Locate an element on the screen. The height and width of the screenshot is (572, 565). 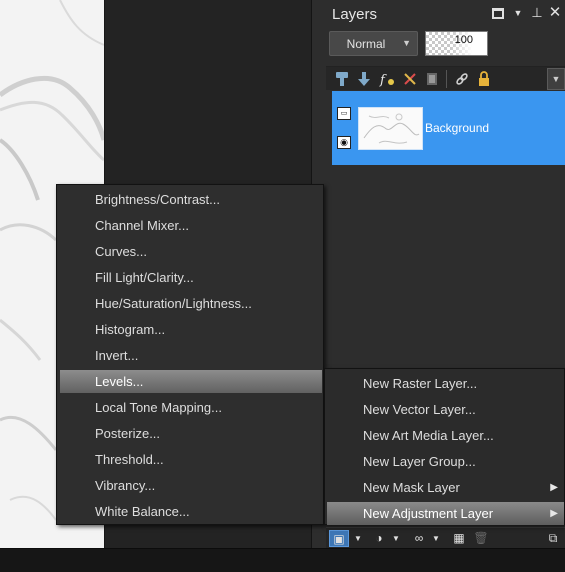
new-layer-dropdown-icon: ▼ is located at coordinates (358, 538).